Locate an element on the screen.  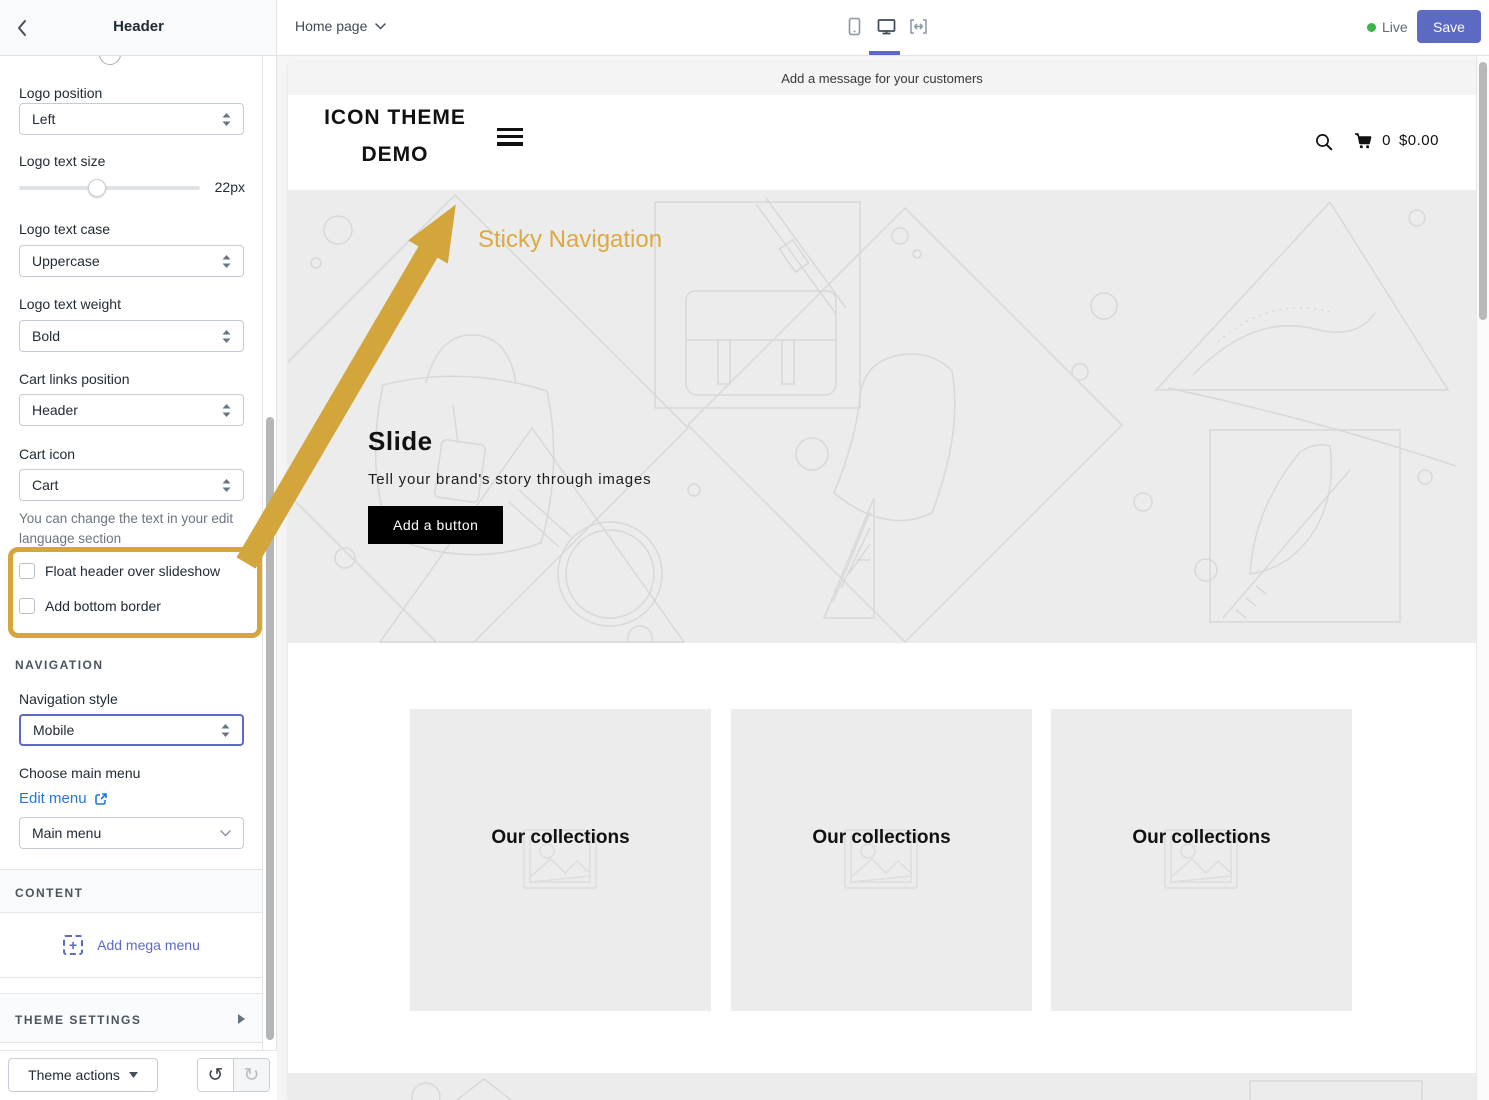
slide-add-button: Add a button is located at coordinates (436, 525).